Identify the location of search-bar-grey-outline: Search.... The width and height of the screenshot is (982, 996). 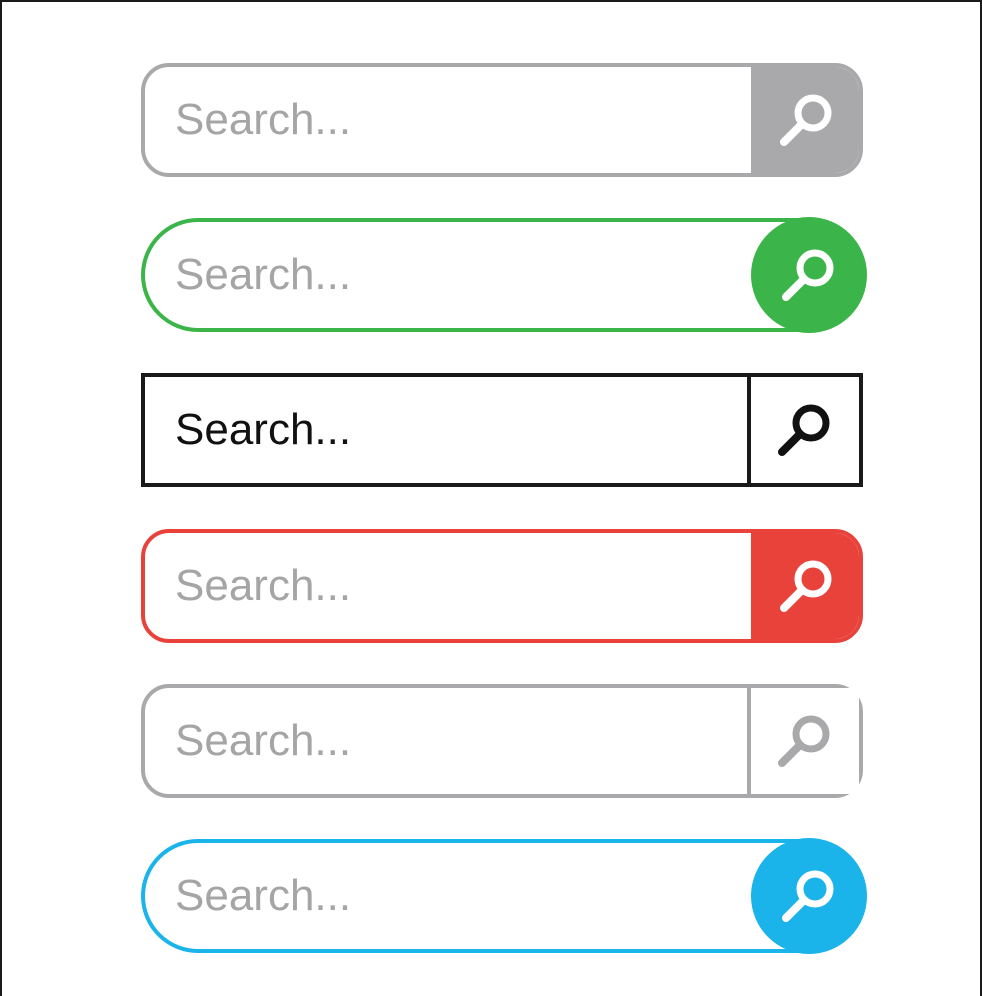
(502, 741).